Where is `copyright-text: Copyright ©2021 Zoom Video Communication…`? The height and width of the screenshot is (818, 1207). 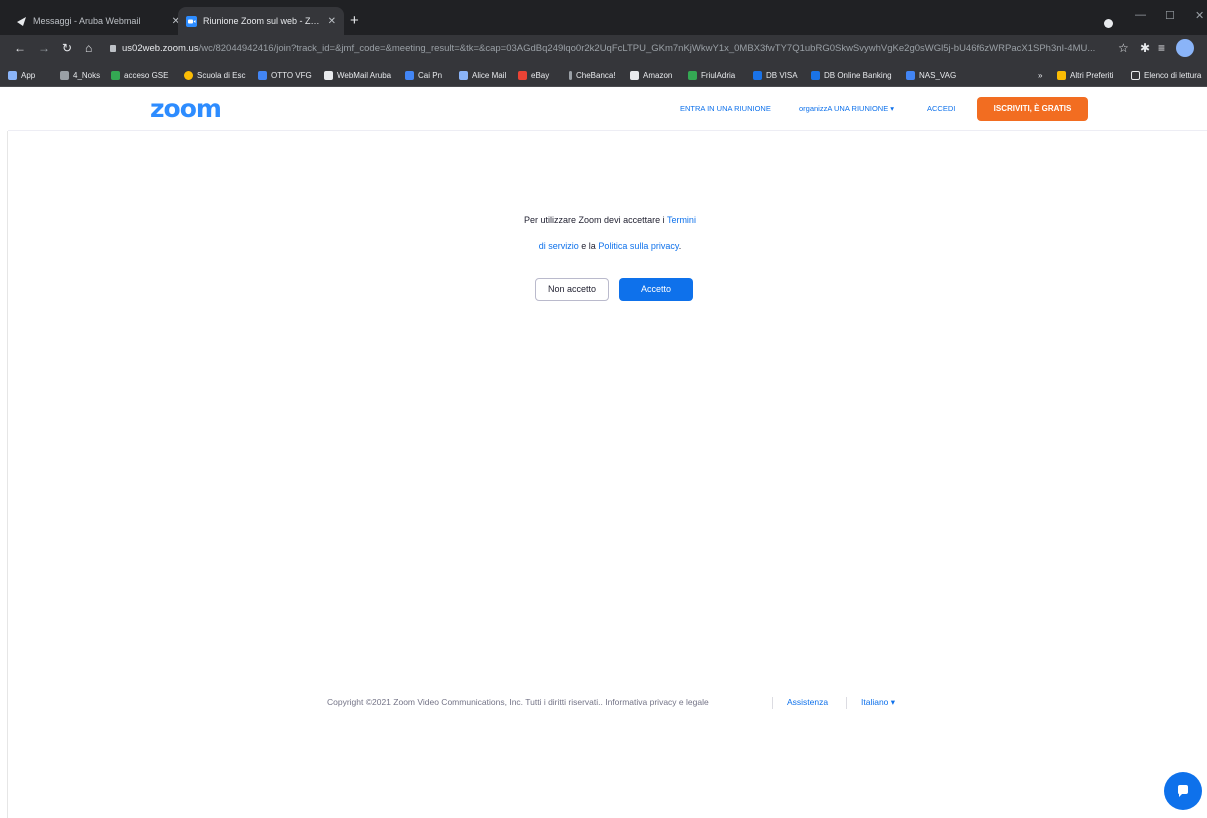
copyright-text: Copyright ©2021 Zoom Video Communication… is located at coordinates (518, 702).